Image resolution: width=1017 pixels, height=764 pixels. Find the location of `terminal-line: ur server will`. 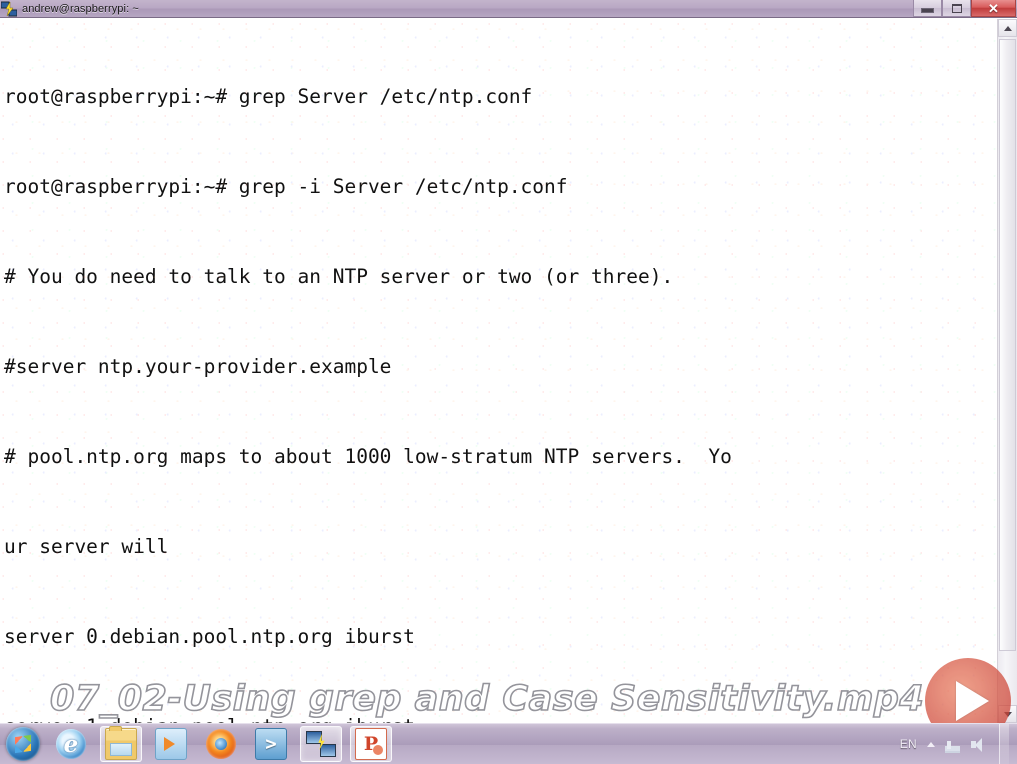

terminal-line: ur server will is located at coordinates (86, 546).